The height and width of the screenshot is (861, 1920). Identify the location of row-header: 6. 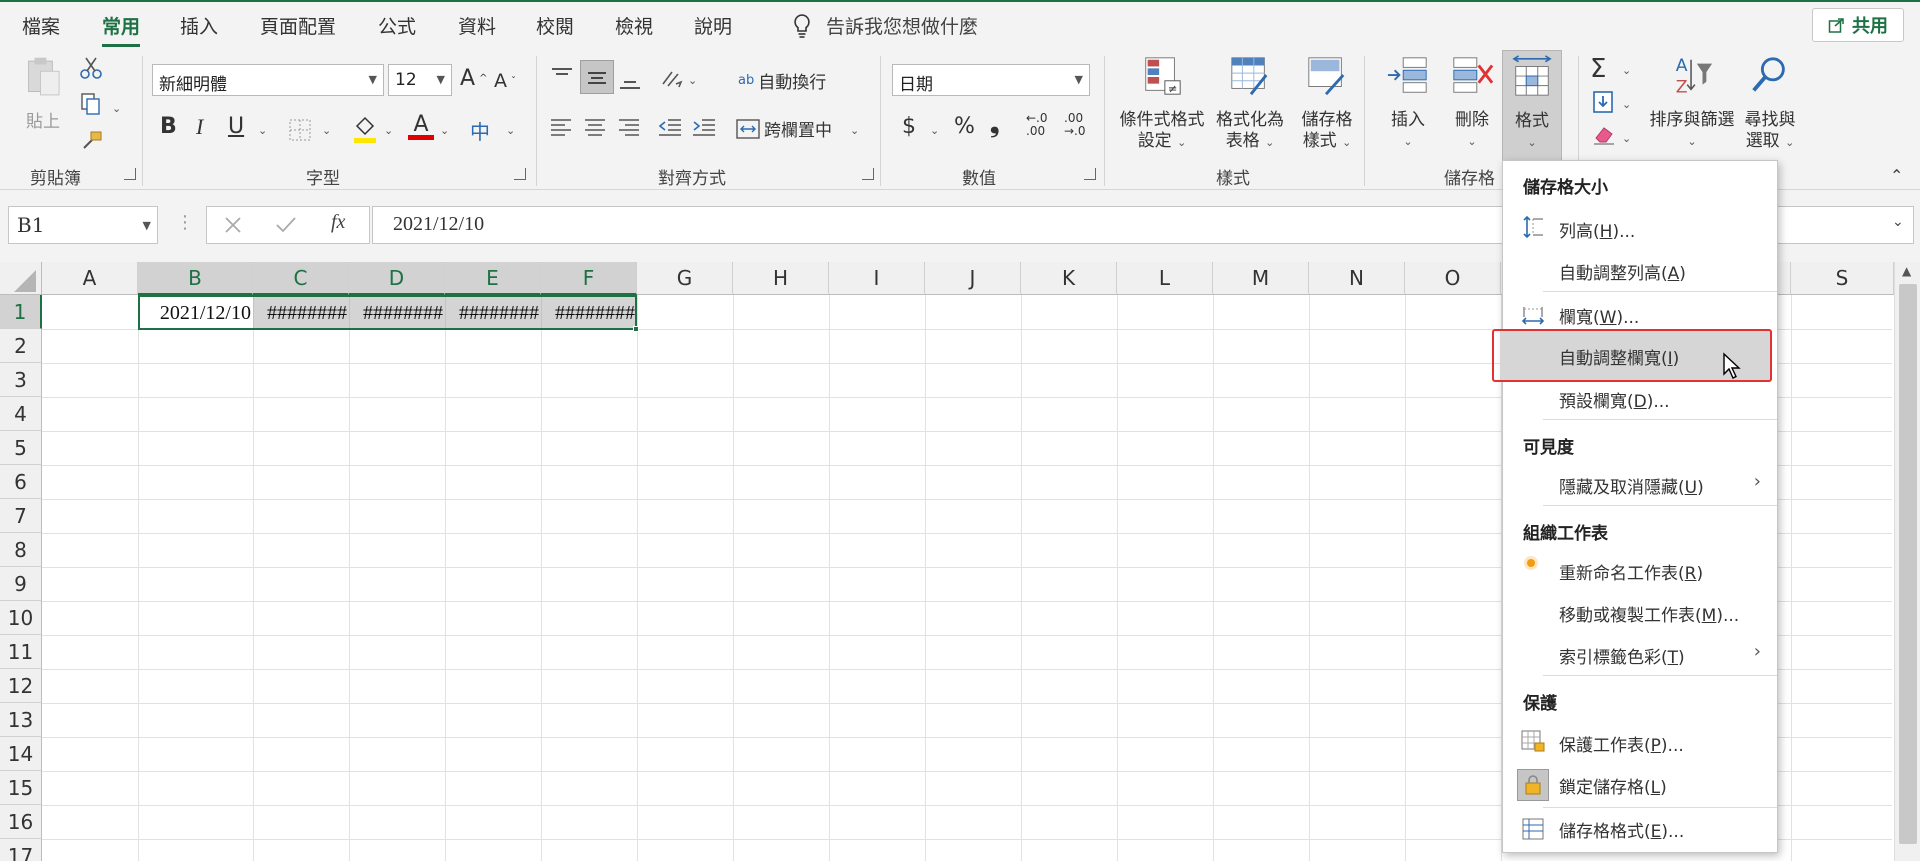
(21, 482).